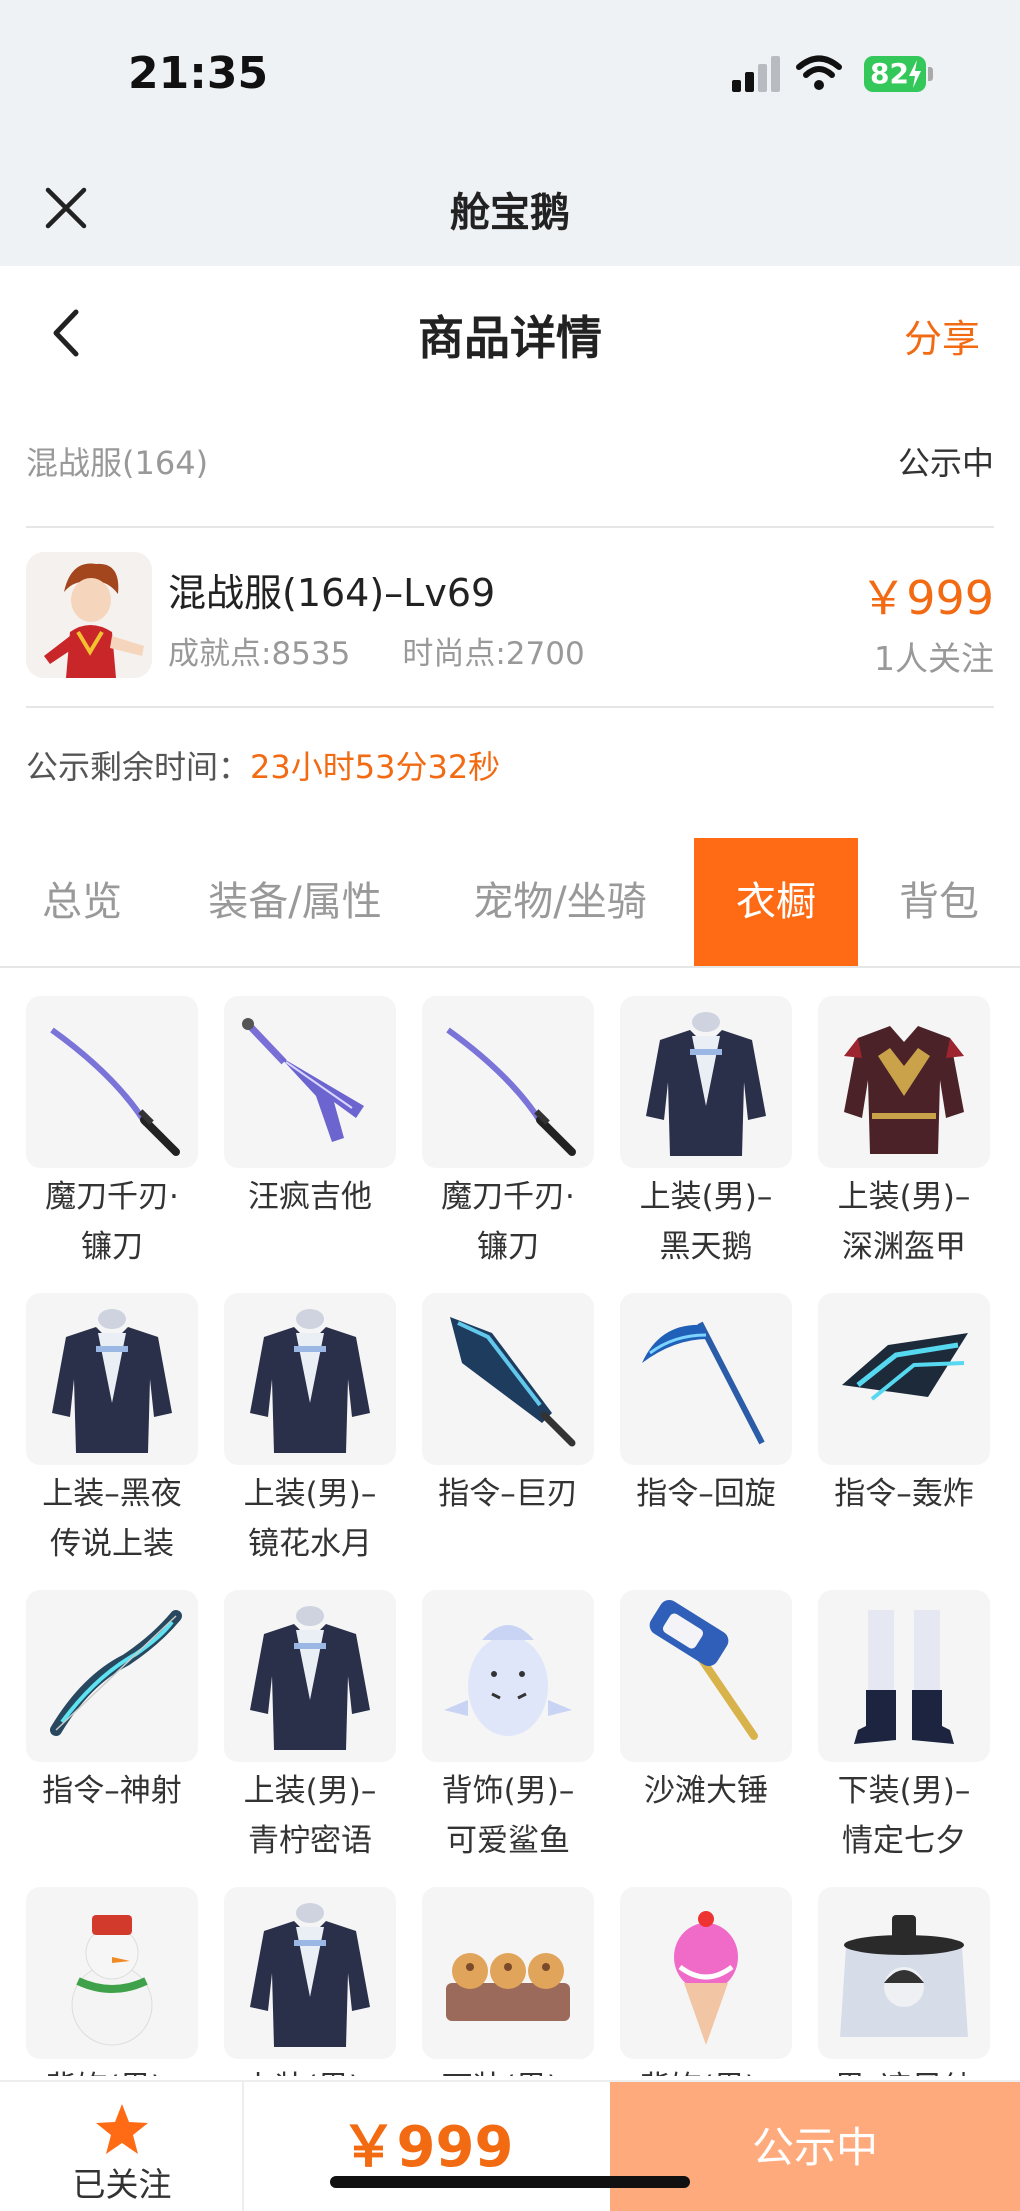 The height and width of the screenshot is (2211, 1020). I want to click on blade-icon, so click(508, 1379).